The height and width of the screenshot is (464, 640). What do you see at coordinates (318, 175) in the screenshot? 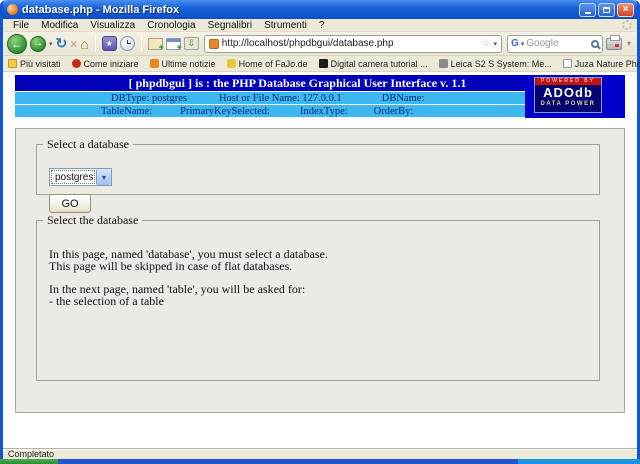
I see `select-database-fieldset: Select a database postgres ▾ GO` at bounding box center [318, 175].